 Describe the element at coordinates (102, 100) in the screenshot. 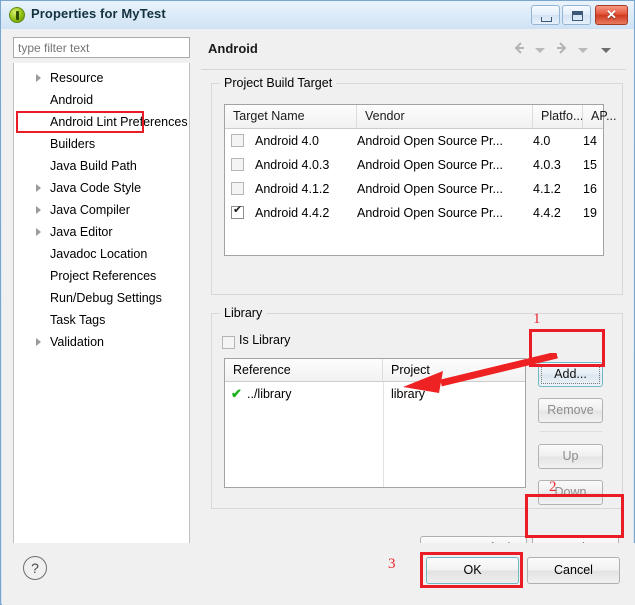

I see `sidebar-item-android: Android` at that location.